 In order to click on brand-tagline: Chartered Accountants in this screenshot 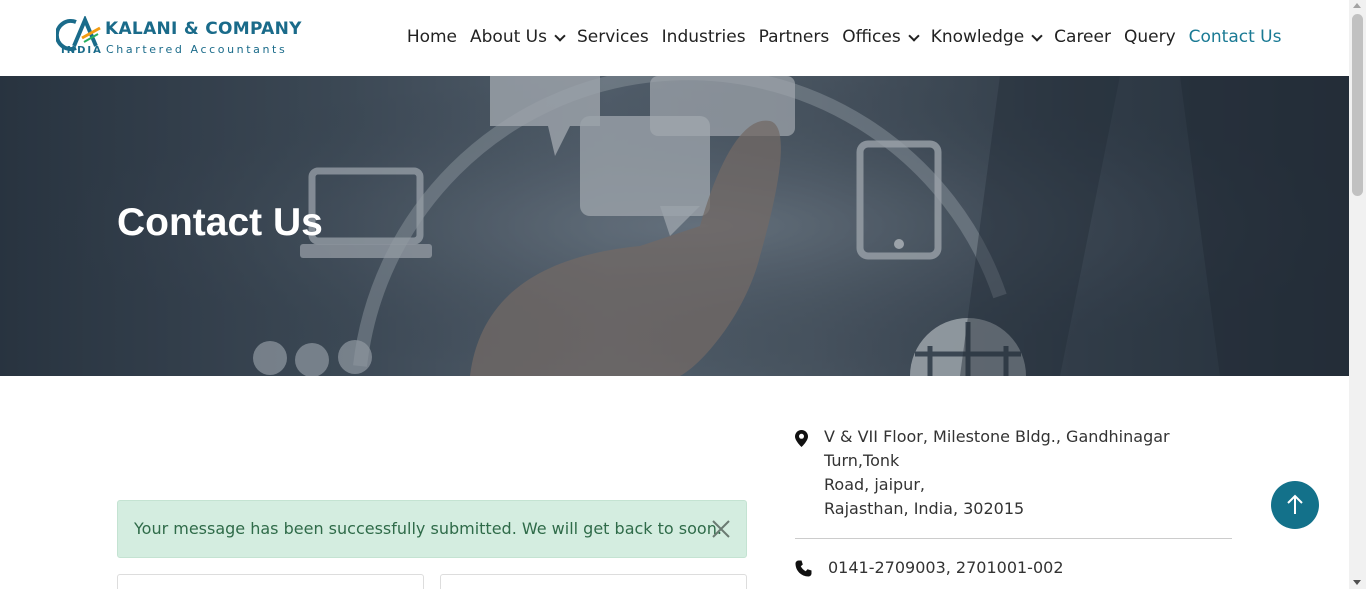, I will do `click(197, 49)`.